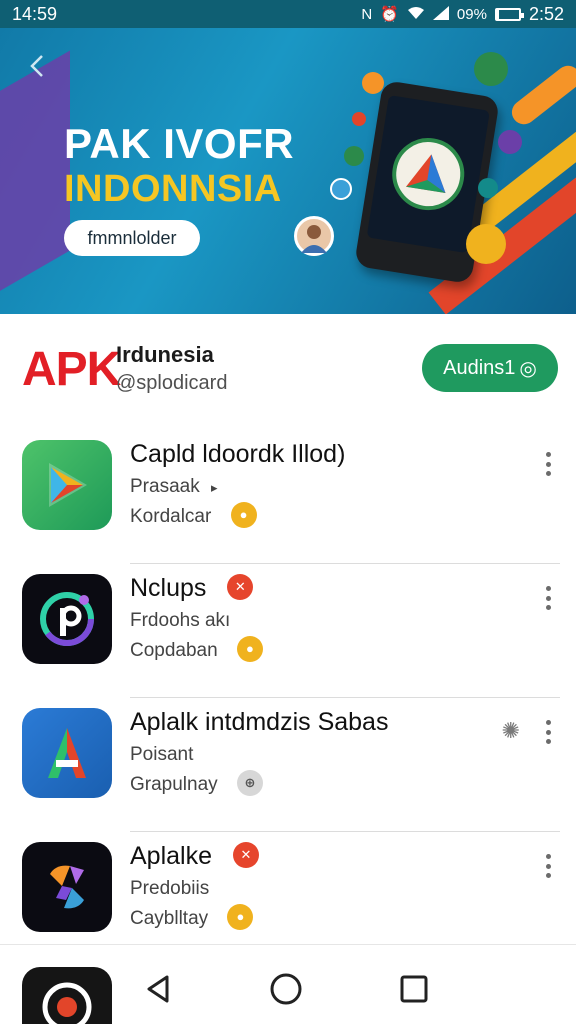 The width and height of the screenshot is (576, 1024). Describe the element at coordinates (238, 454) in the screenshot. I see `app-name: Capld ldoordk Illod)` at that location.